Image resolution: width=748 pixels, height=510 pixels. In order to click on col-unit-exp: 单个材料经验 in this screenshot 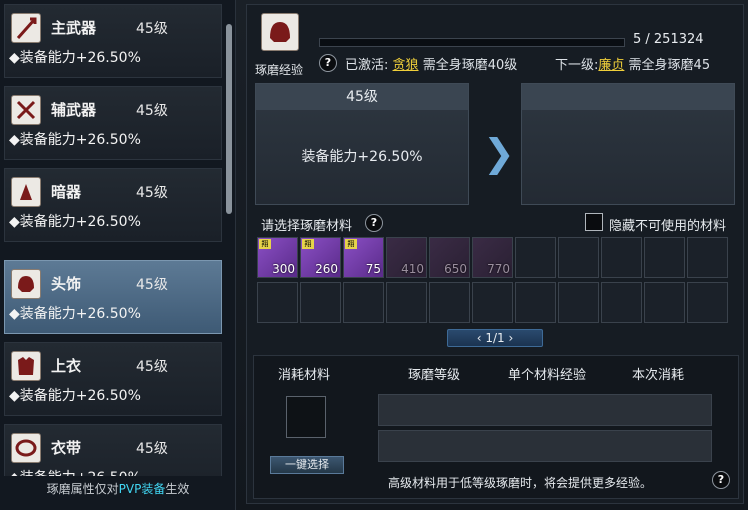, I will do `click(547, 375)`.